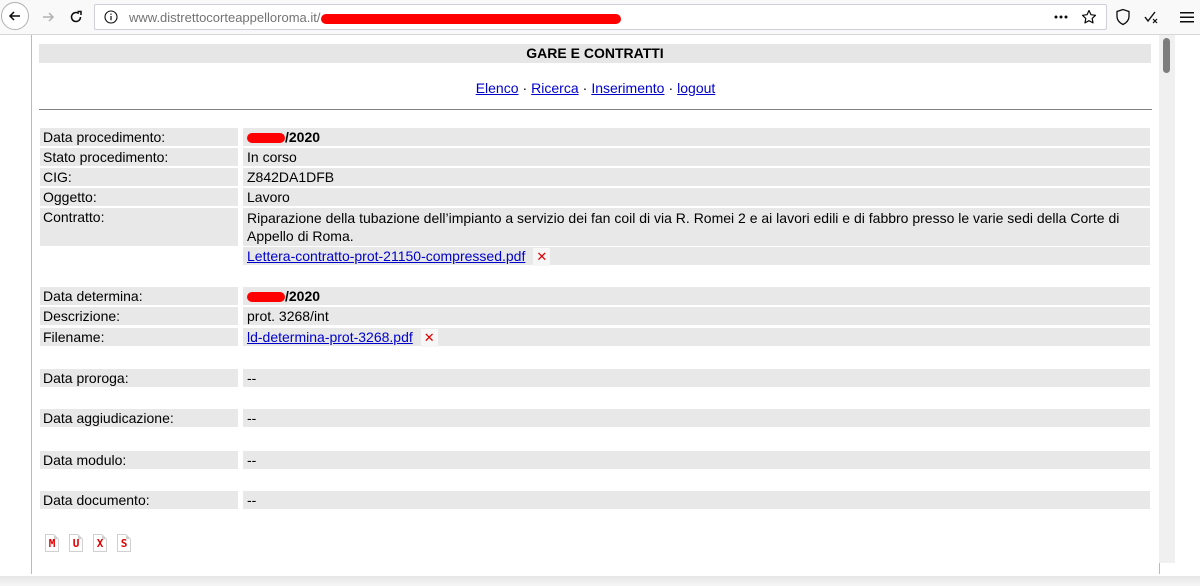 This screenshot has width=1200, height=586. Describe the element at coordinates (139, 337) in the screenshot. I see `label-filename: Filename:` at that location.